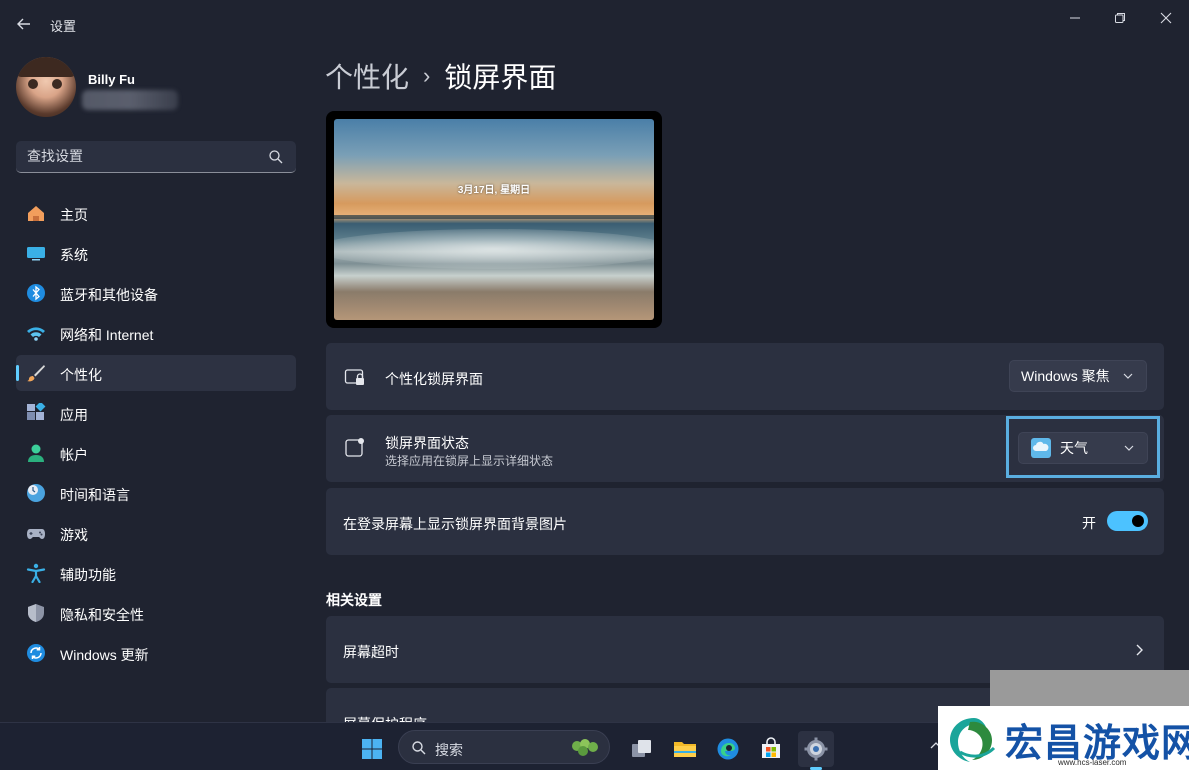  What do you see at coordinates (46, 87) in the screenshot?
I see `avatar` at bounding box center [46, 87].